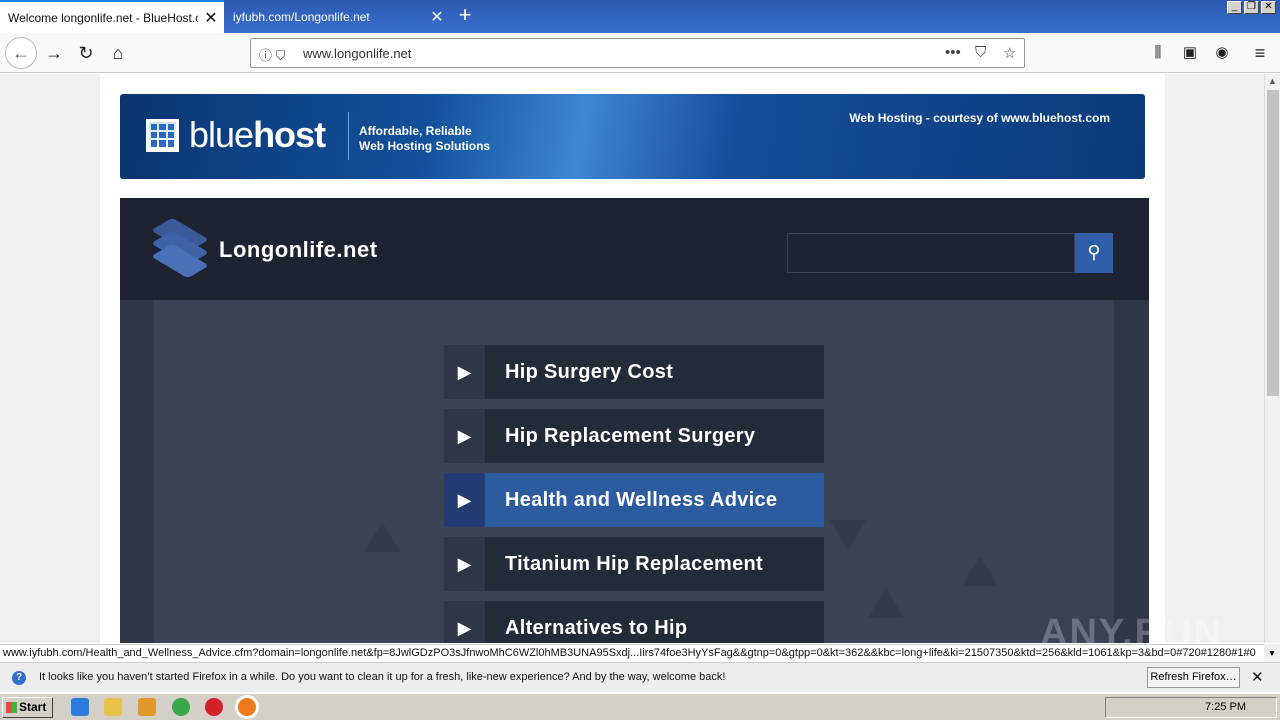 The width and height of the screenshot is (1280, 720). I want to click on firefox-icon, so click(247, 707).